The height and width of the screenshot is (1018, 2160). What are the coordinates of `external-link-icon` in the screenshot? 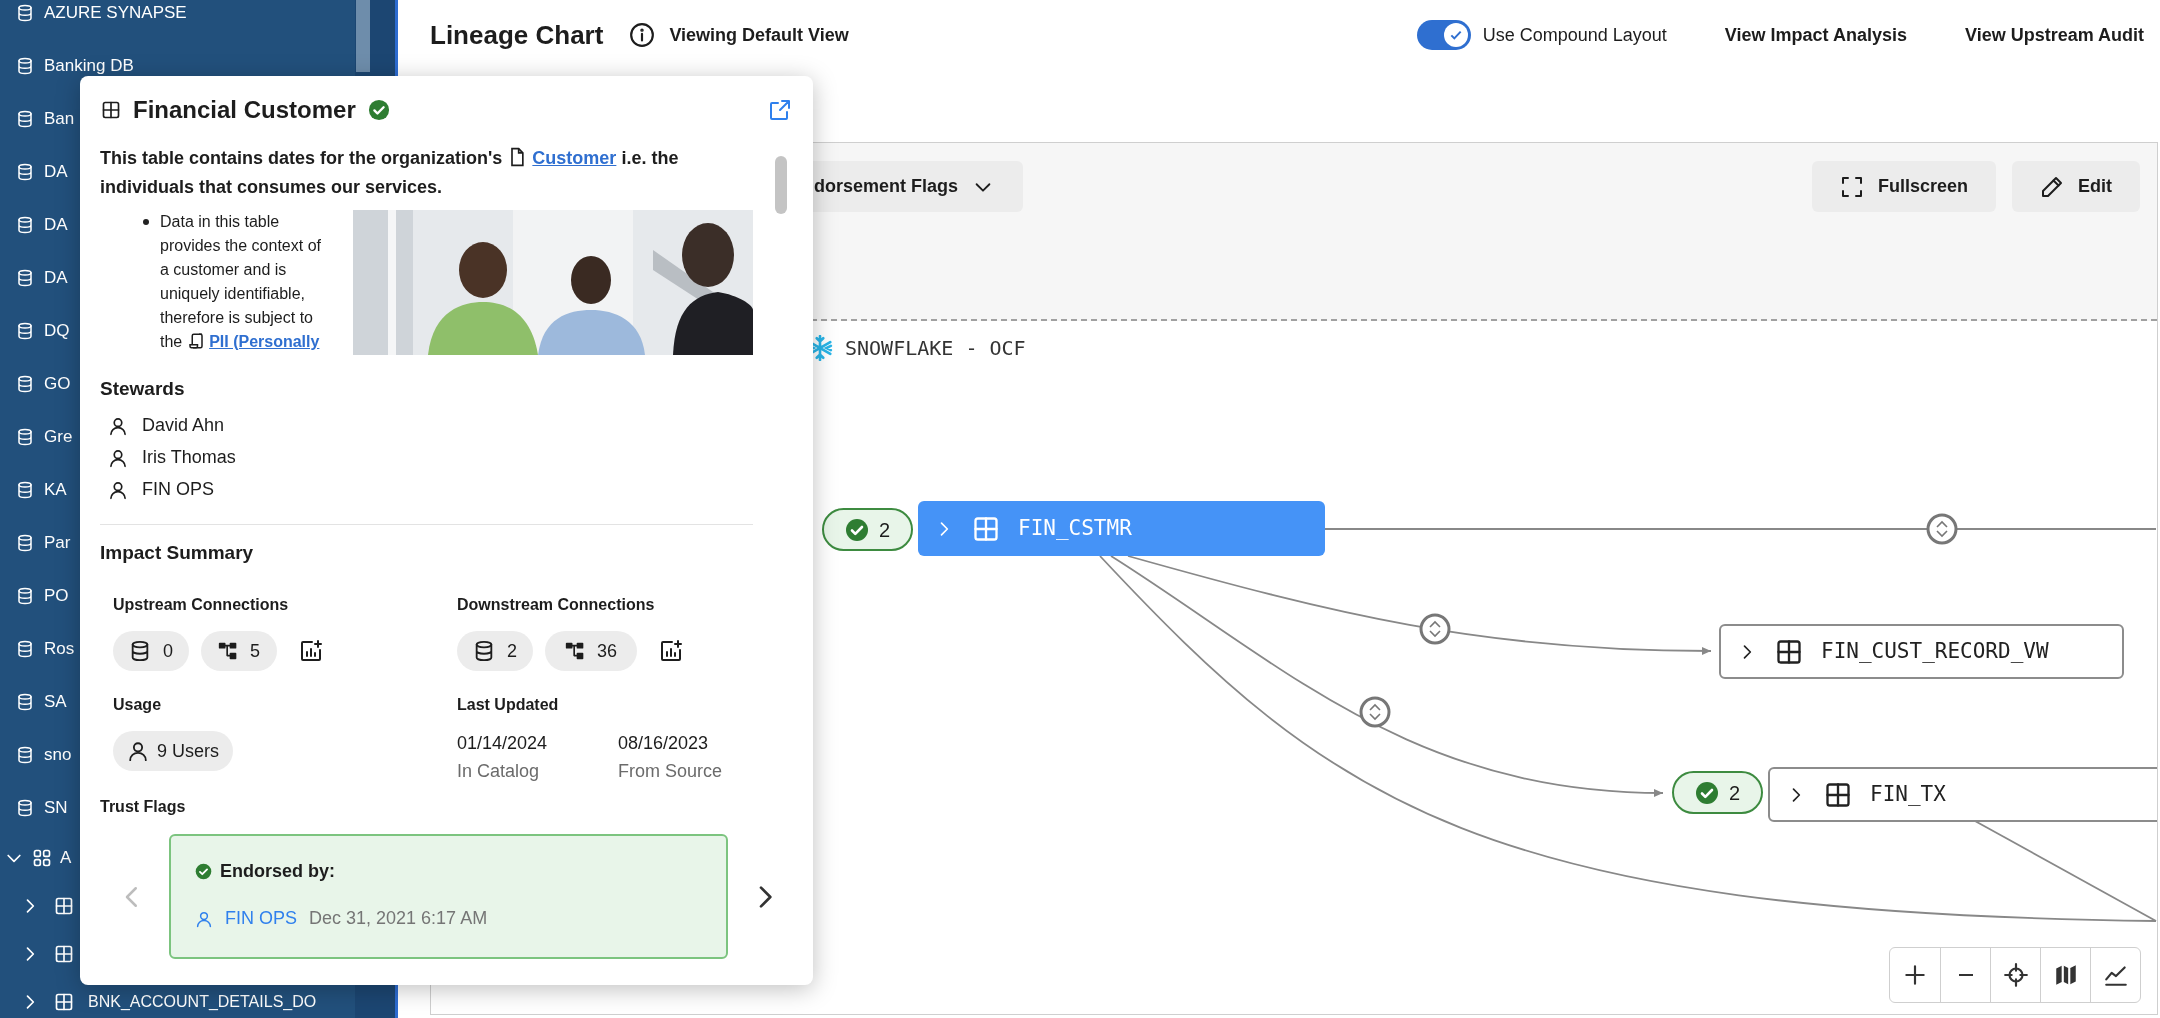 It's located at (780, 110).